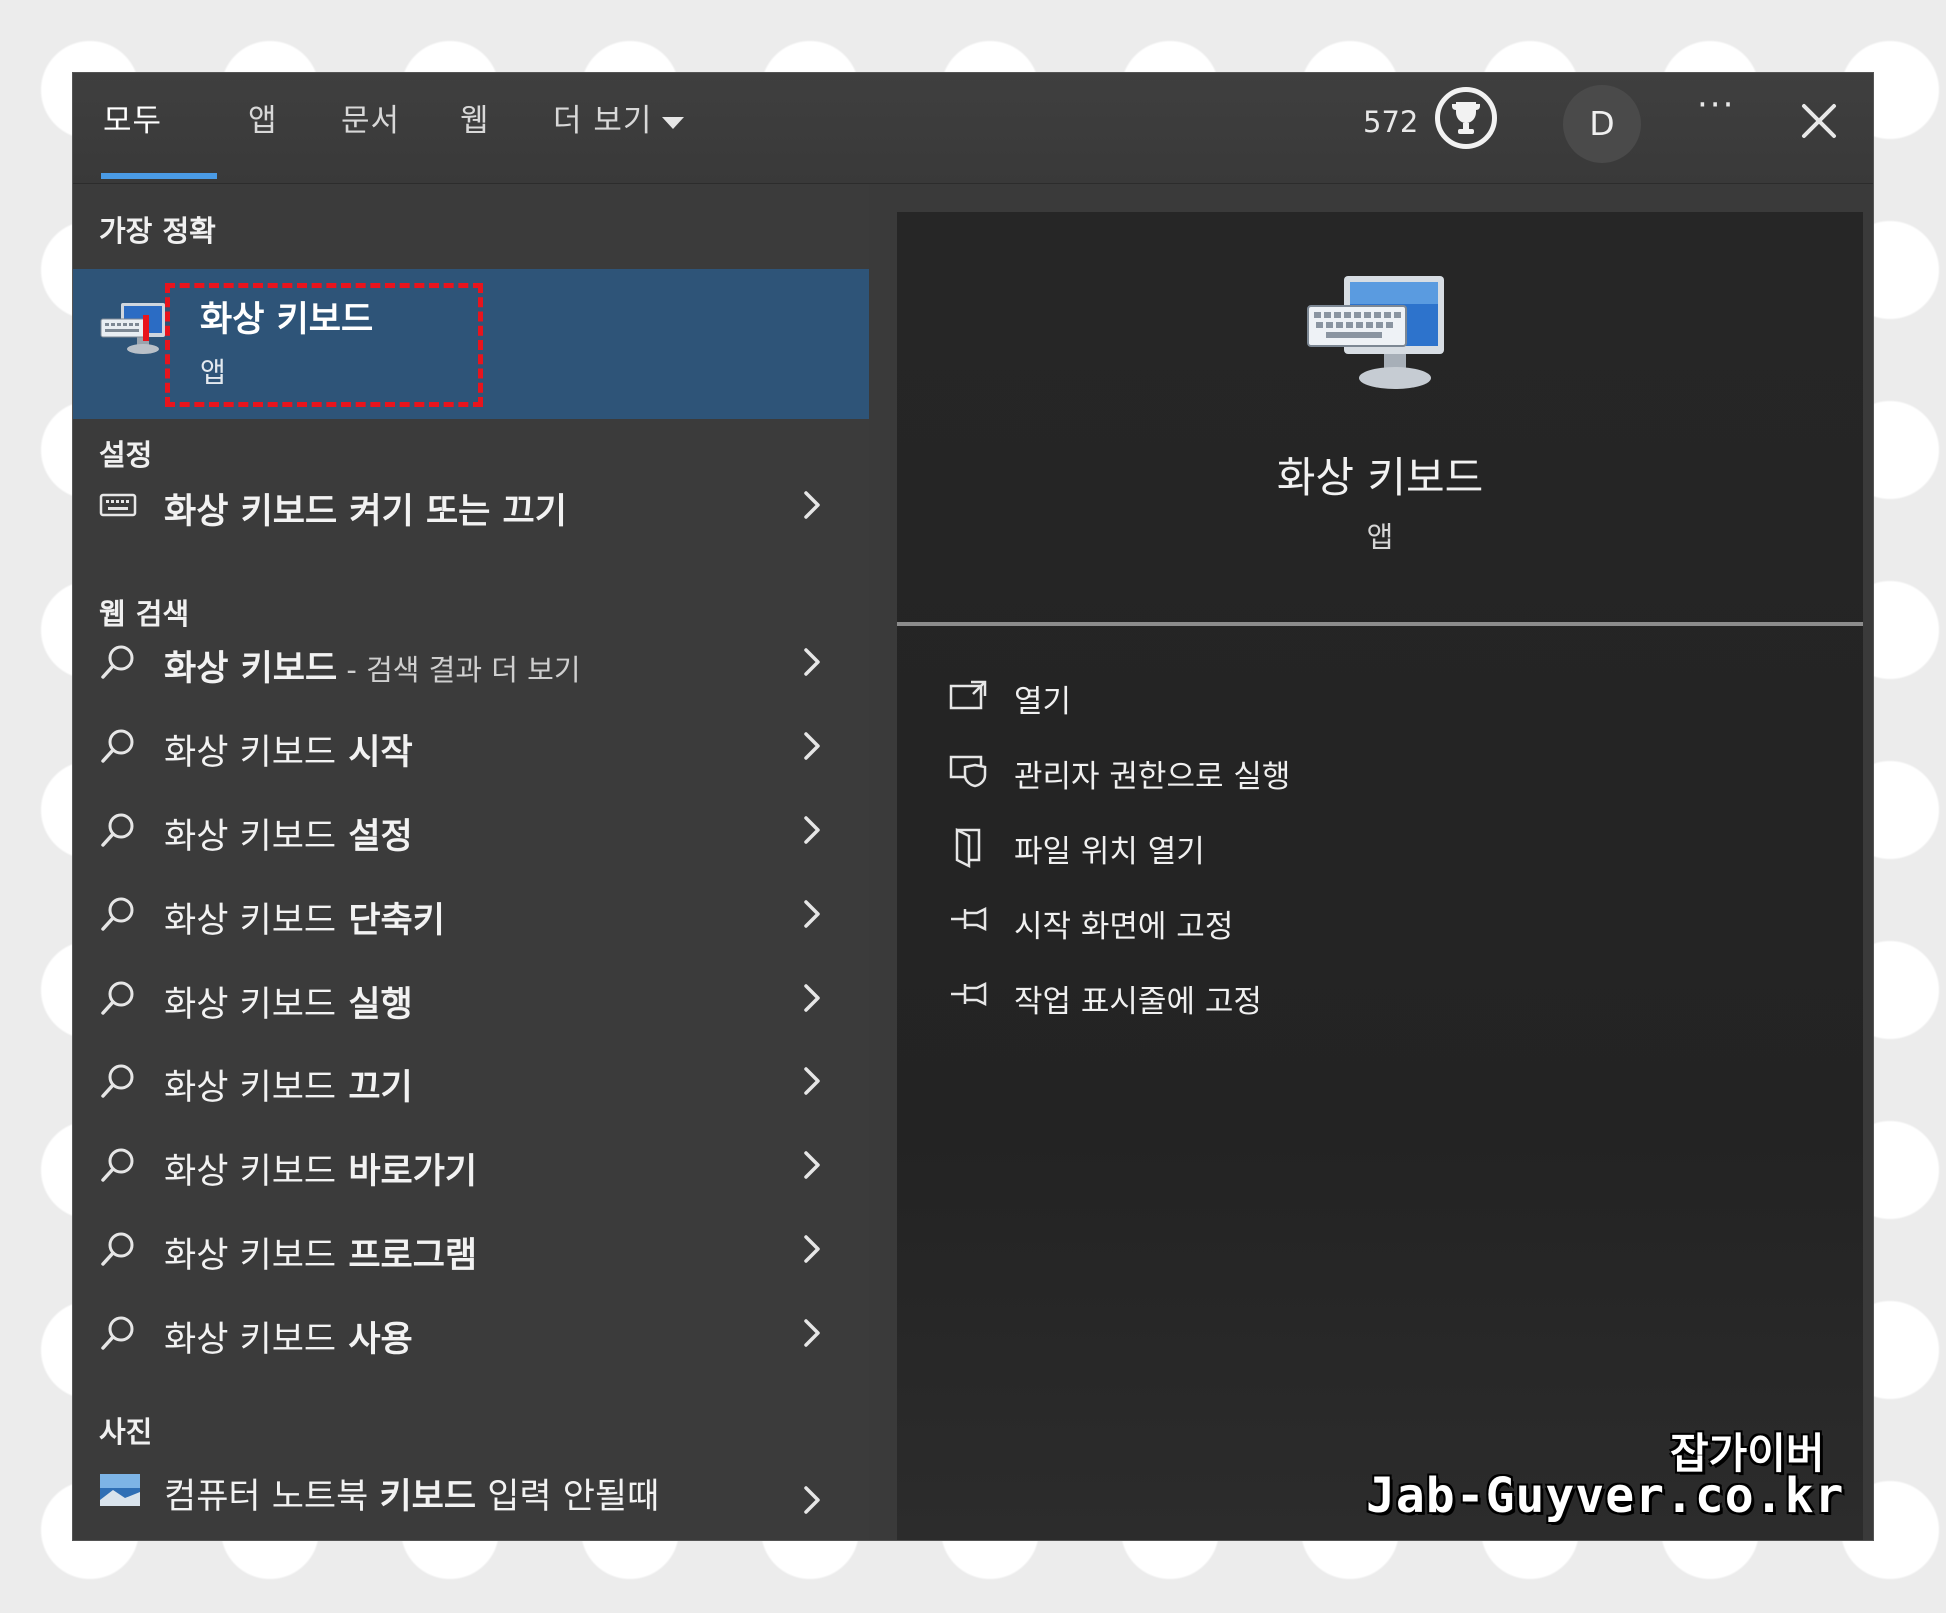 This screenshot has width=1946, height=1613. What do you see at coordinates (1466, 118) in the screenshot?
I see `trophy-icon` at bounding box center [1466, 118].